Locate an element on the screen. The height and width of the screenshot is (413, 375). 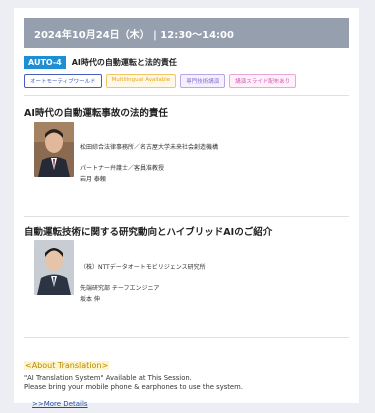
speaker-affiliation: （株）NTTデータオートモビリジェンス研究所 is located at coordinates (143, 267).